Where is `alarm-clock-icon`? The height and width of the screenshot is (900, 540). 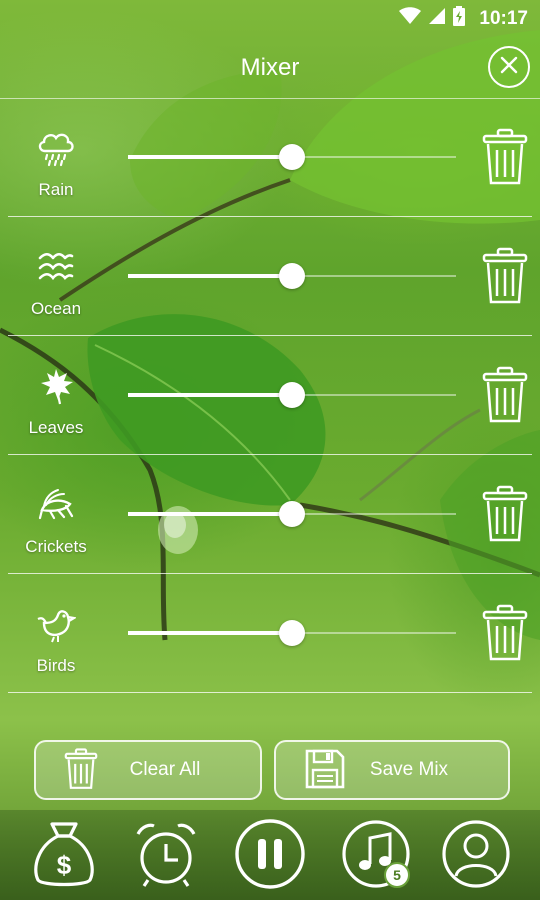 alarm-clock-icon is located at coordinates (166, 856).